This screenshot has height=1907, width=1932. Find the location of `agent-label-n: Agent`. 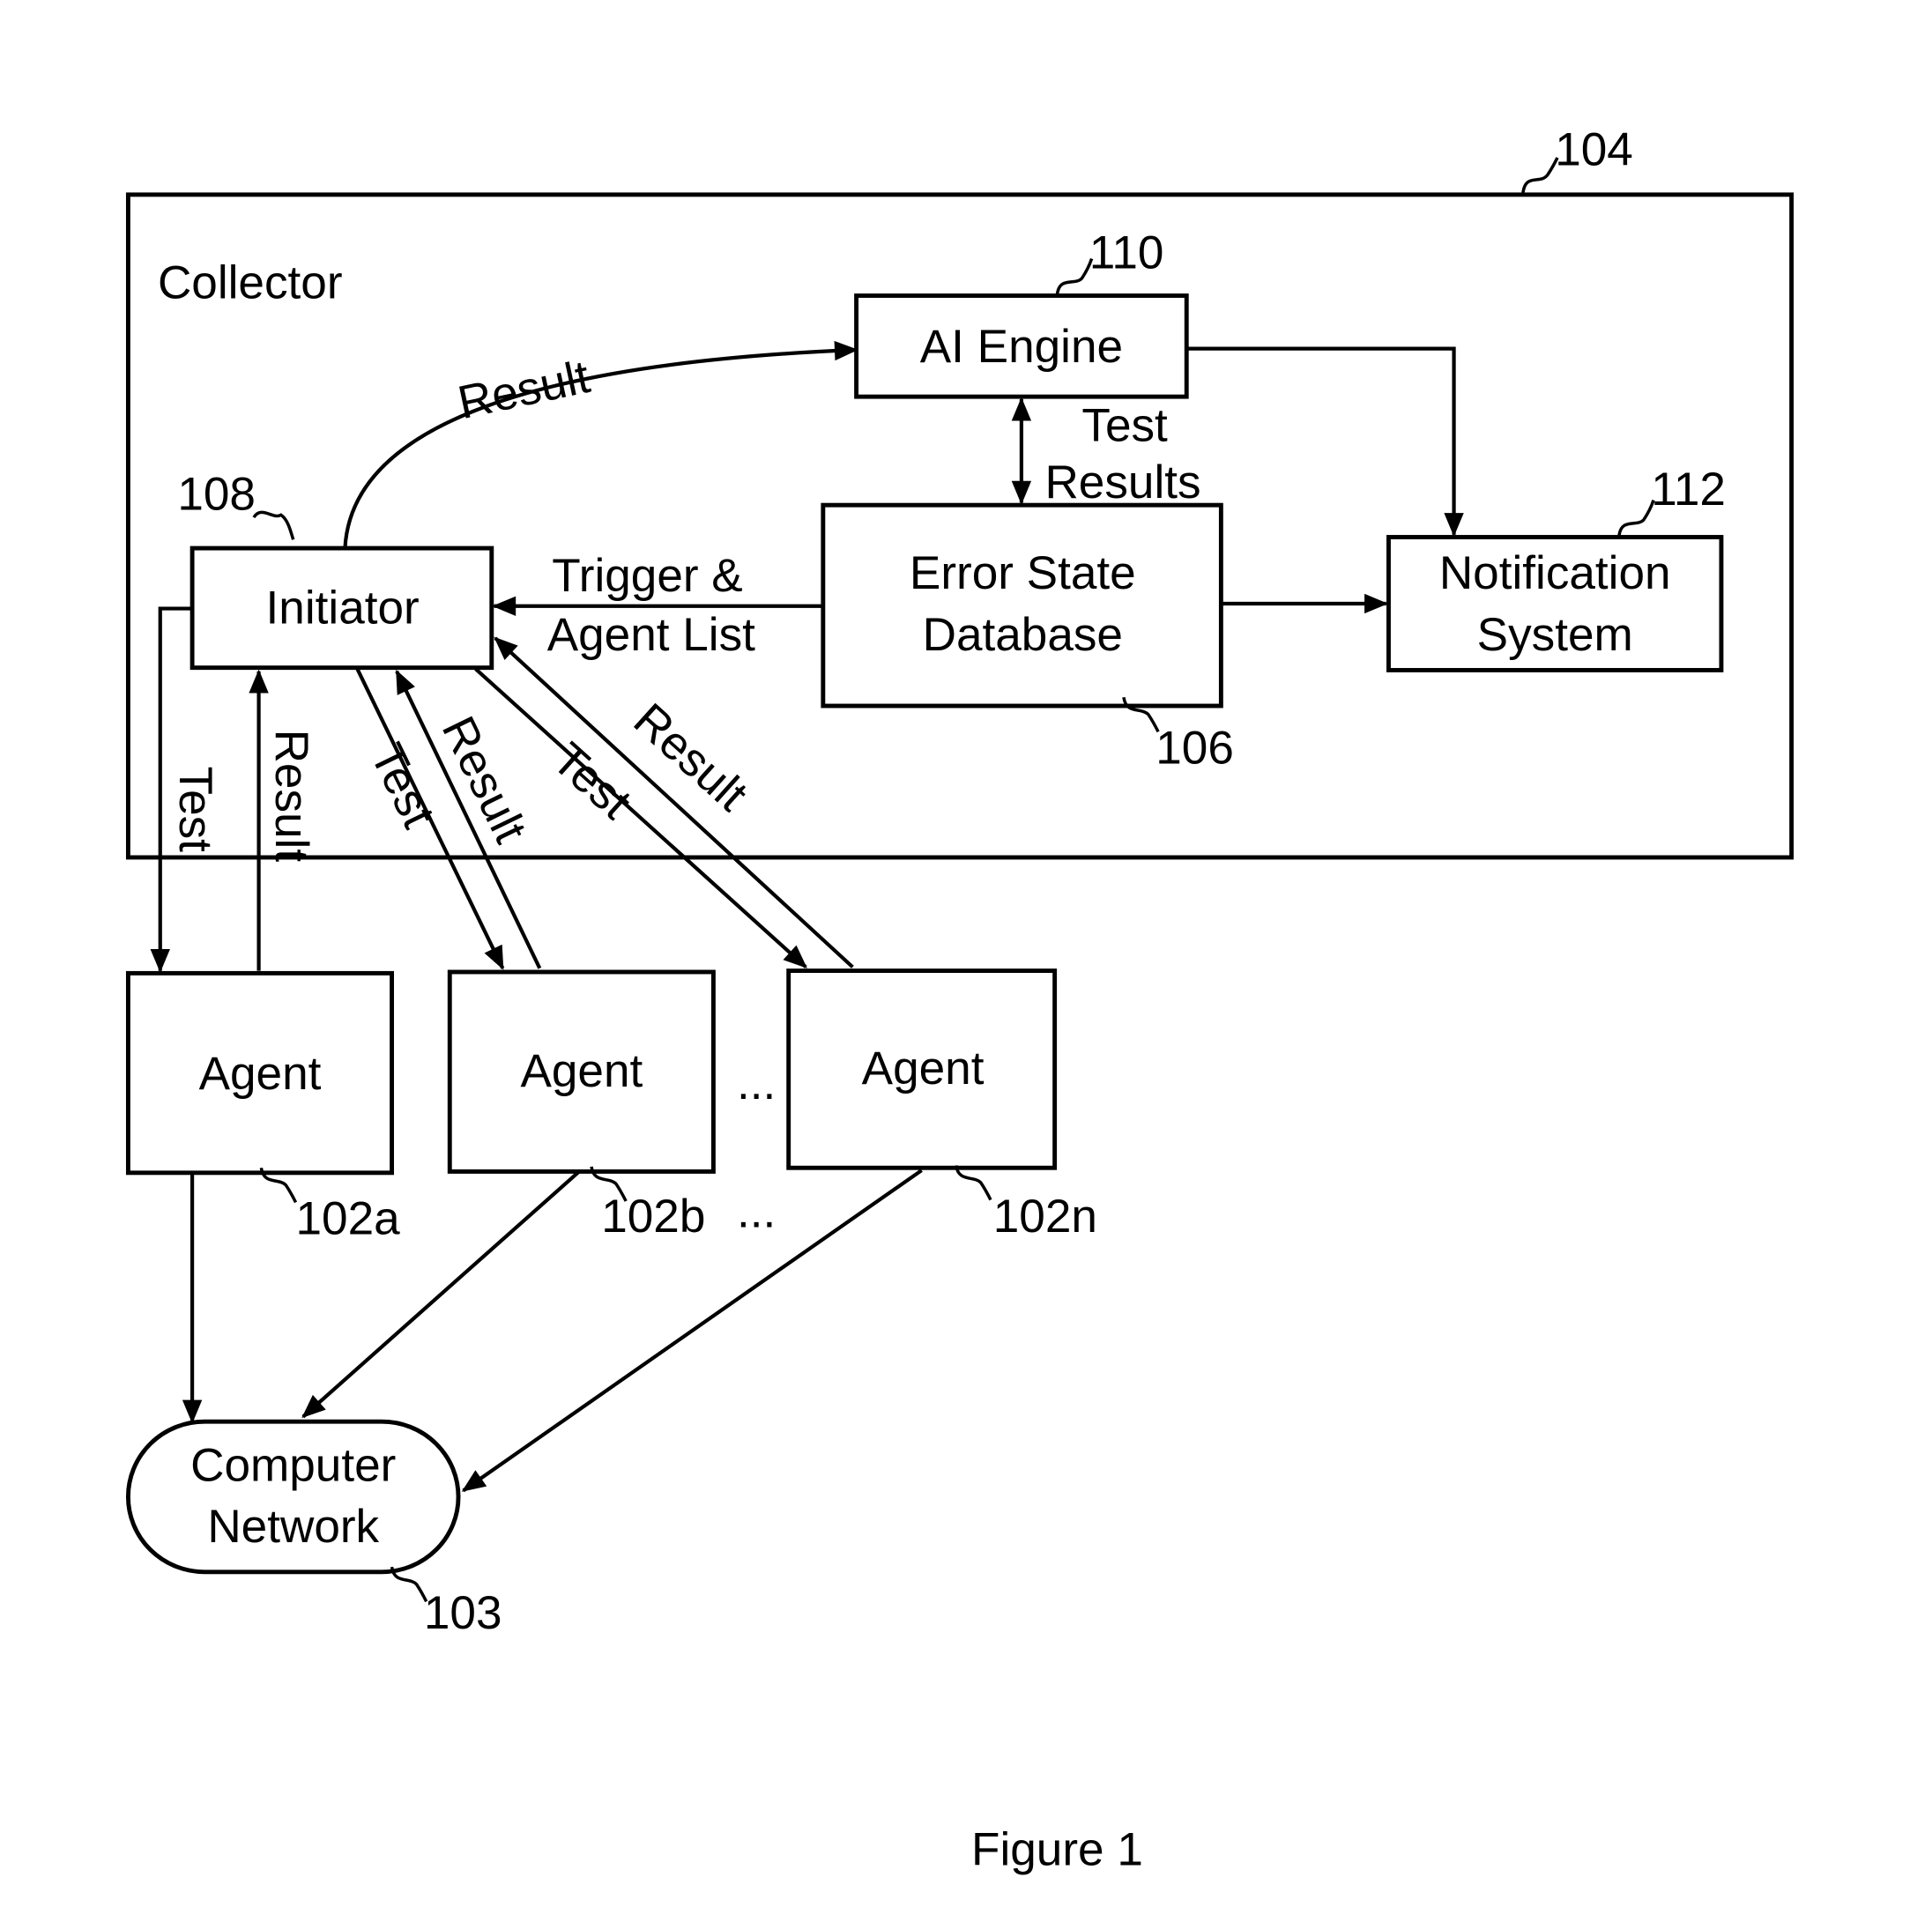

agent-label-n: Agent is located at coordinates (923, 1068).